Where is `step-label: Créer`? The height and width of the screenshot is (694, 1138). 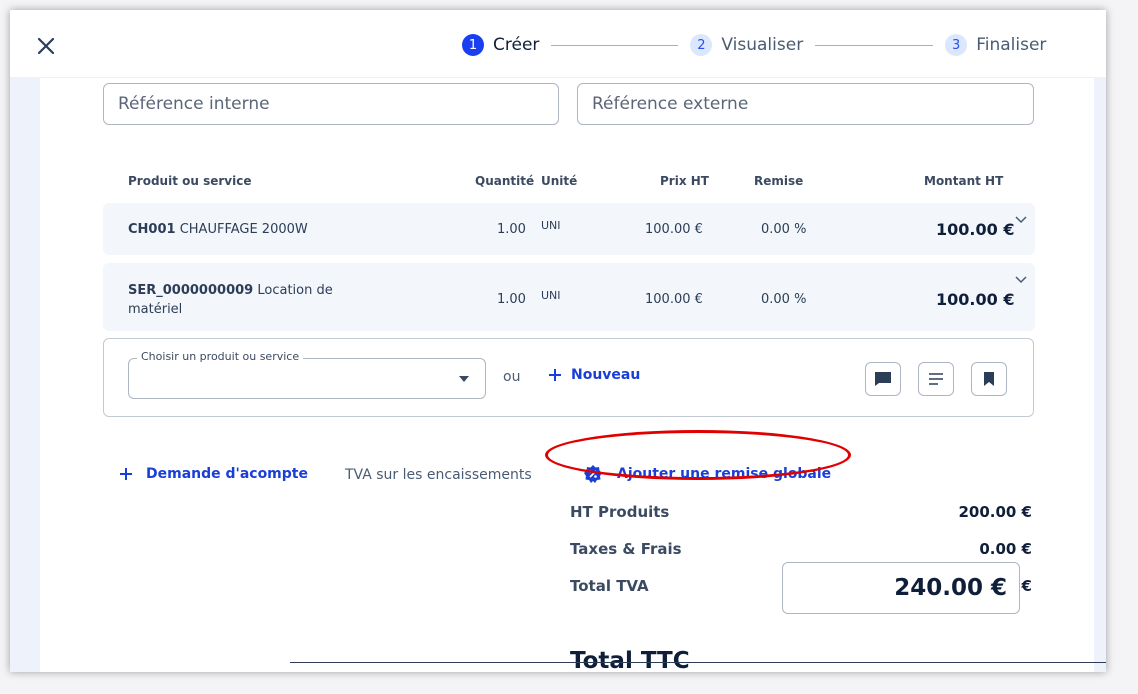
step-label: Créer is located at coordinates (516, 45).